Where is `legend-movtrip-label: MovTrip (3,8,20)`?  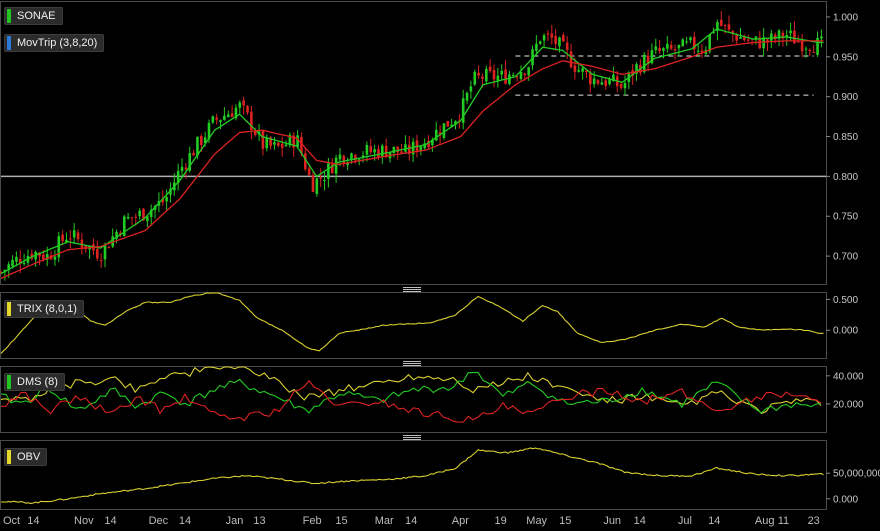
legend-movtrip-label: MovTrip (3,8,20) is located at coordinates (57, 43).